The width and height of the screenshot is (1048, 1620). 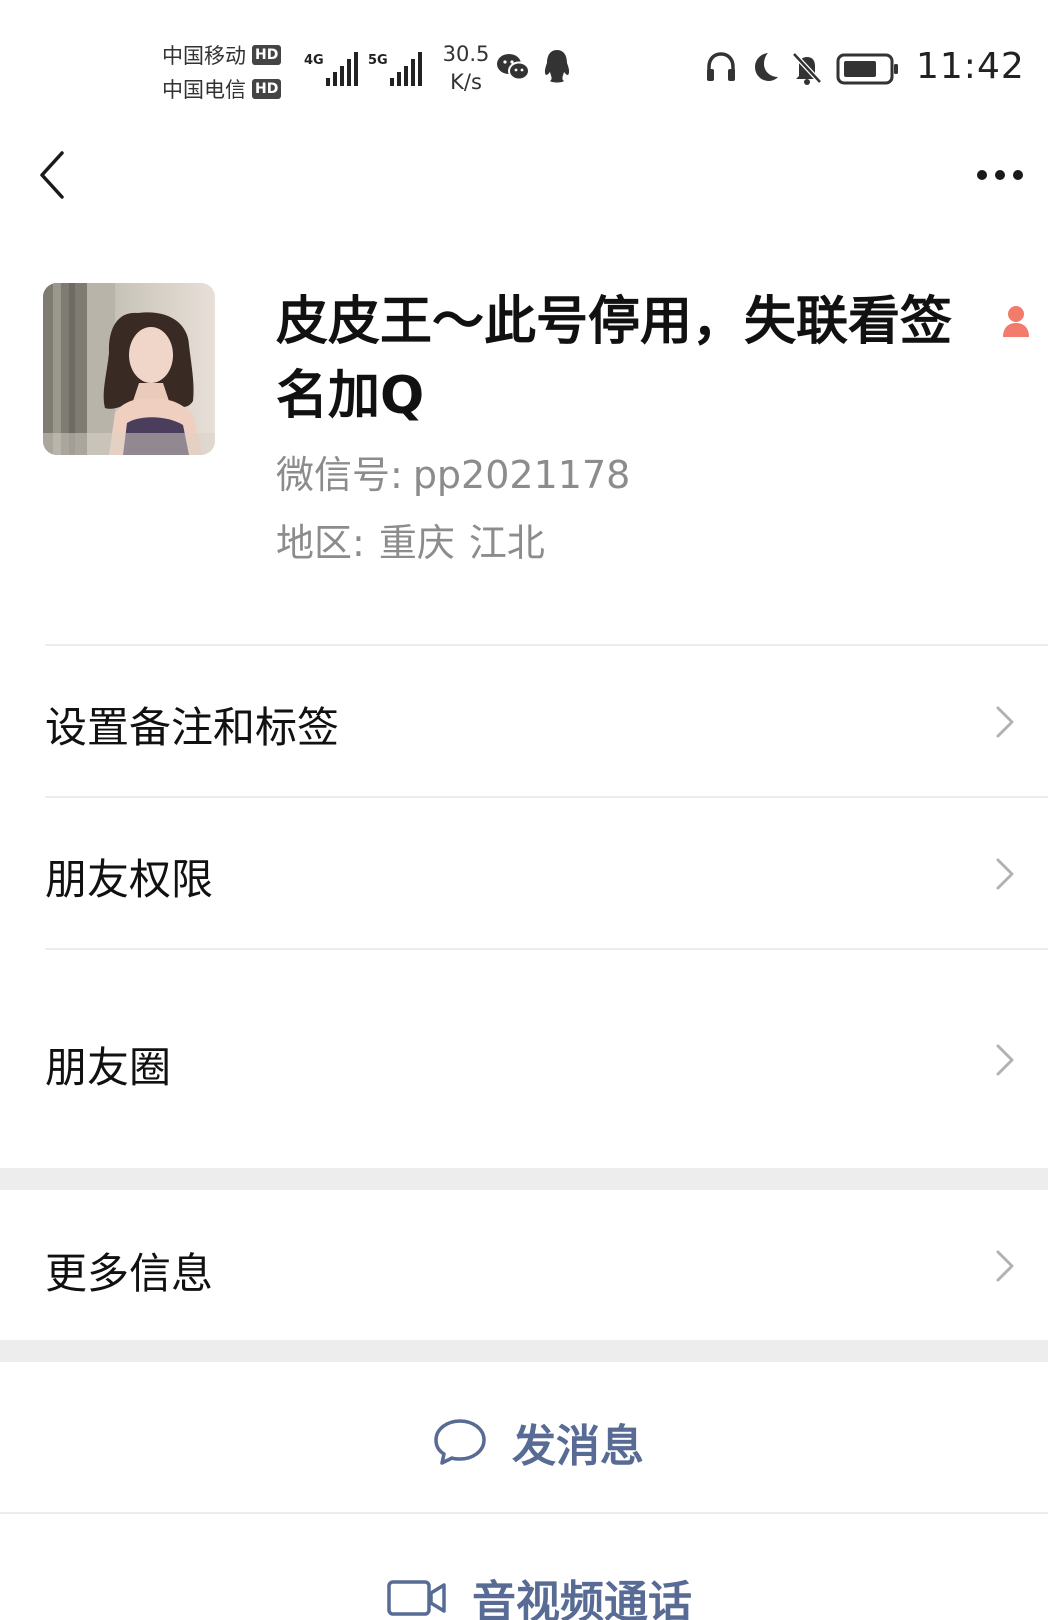 I want to click on network-type-1: 4G, so click(x=314, y=60).